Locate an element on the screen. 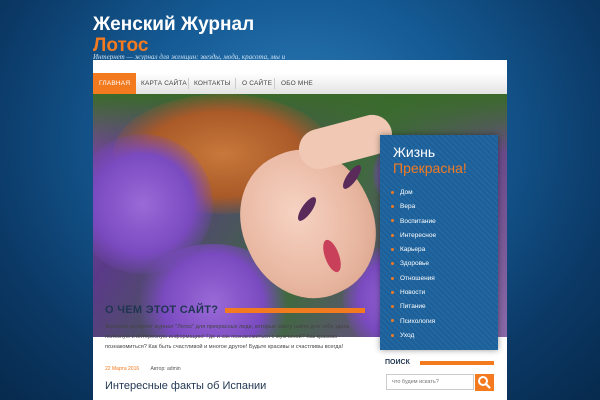 This screenshot has height=400, width=600. nav-item-about-site: О САЙТЕ is located at coordinates (257, 83).